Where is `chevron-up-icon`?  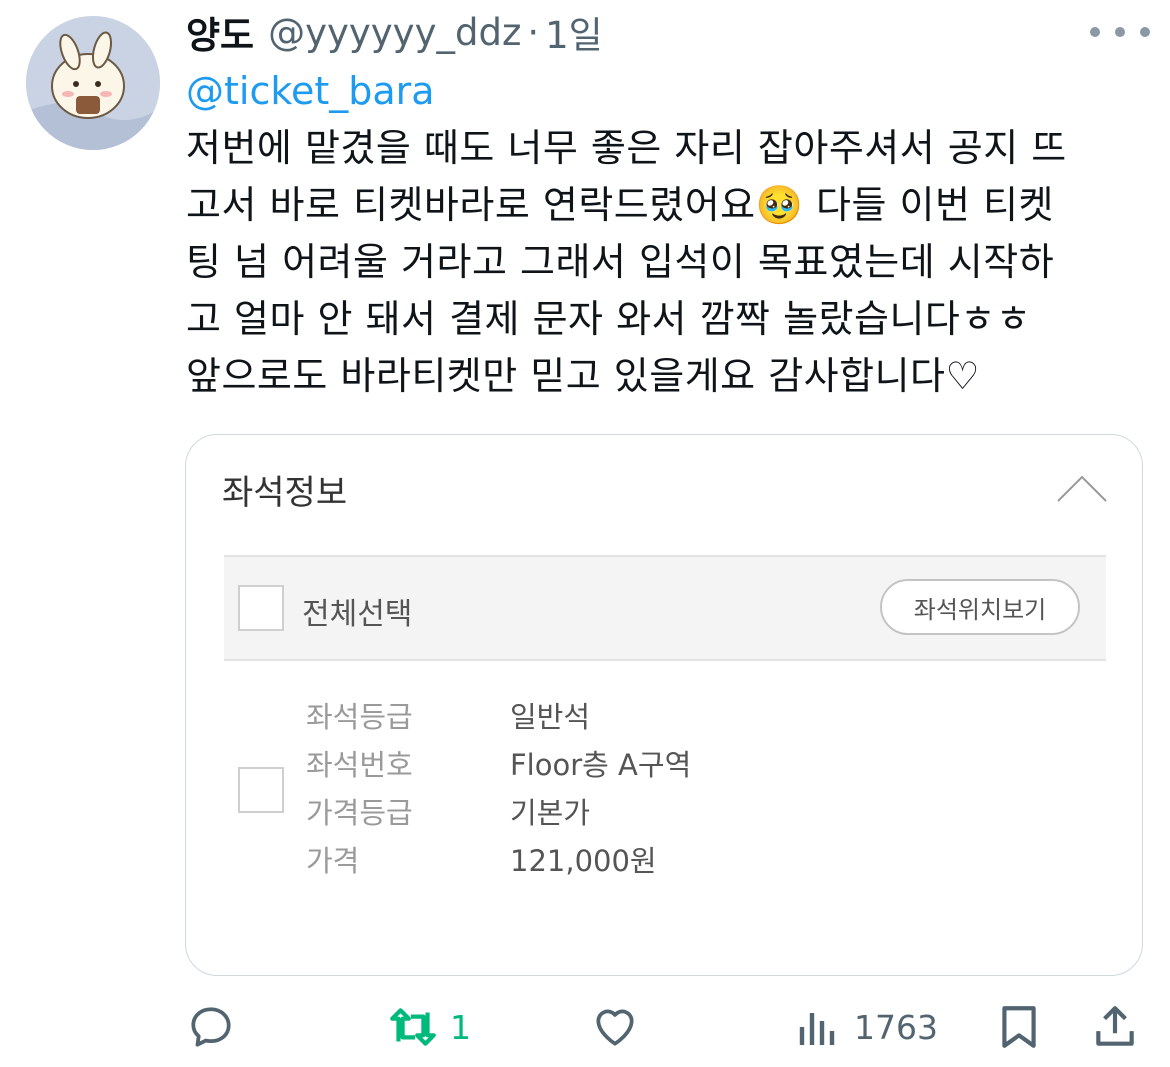 chevron-up-icon is located at coordinates (1082, 488).